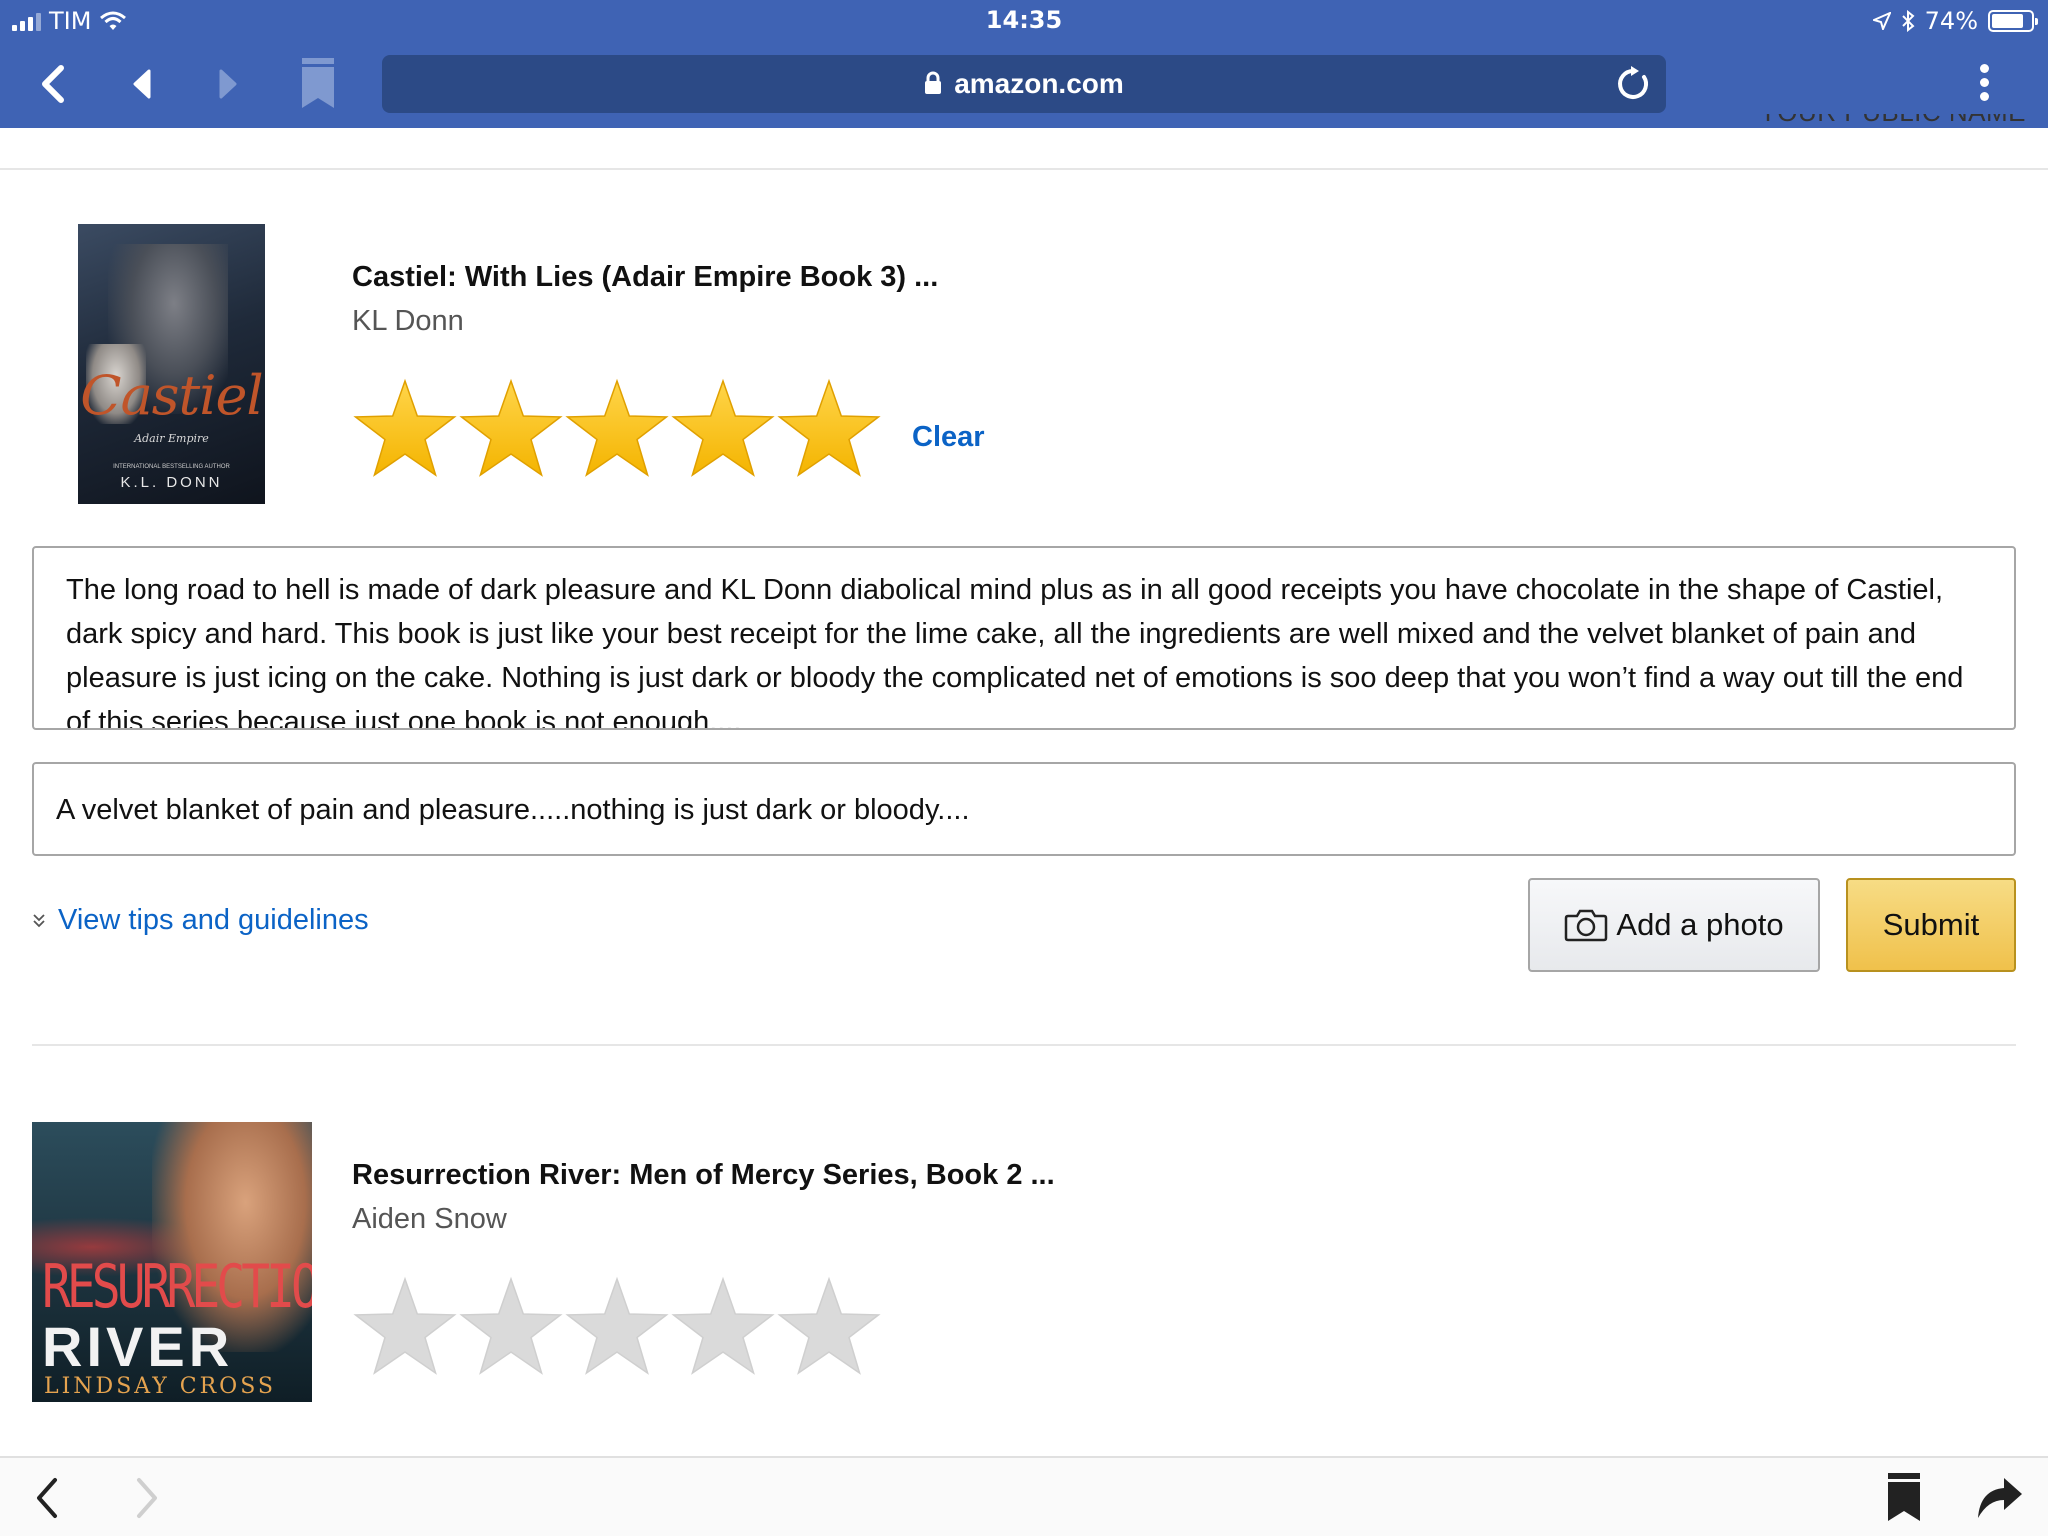 The width and height of the screenshot is (2048, 1536). I want to click on triangle-right-icon, so click(228, 84).